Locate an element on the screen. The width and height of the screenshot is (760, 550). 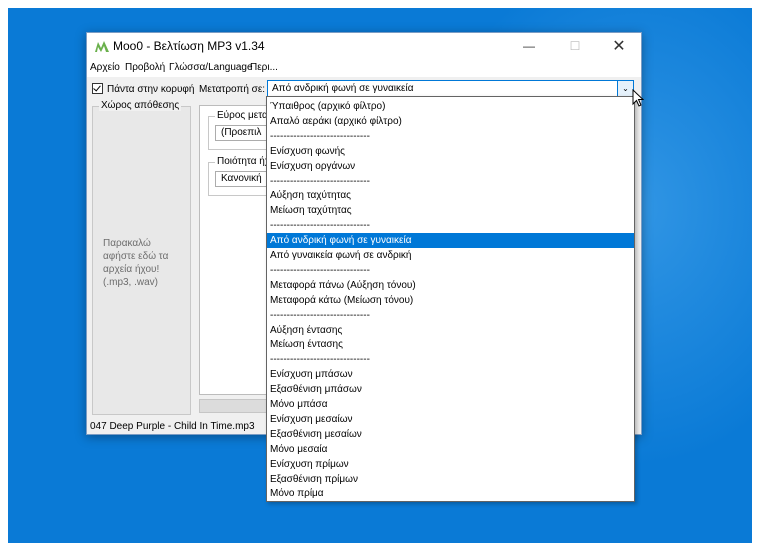
dropdown-option: Εξασθένιση πρίμων is located at coordinates (450, 479).